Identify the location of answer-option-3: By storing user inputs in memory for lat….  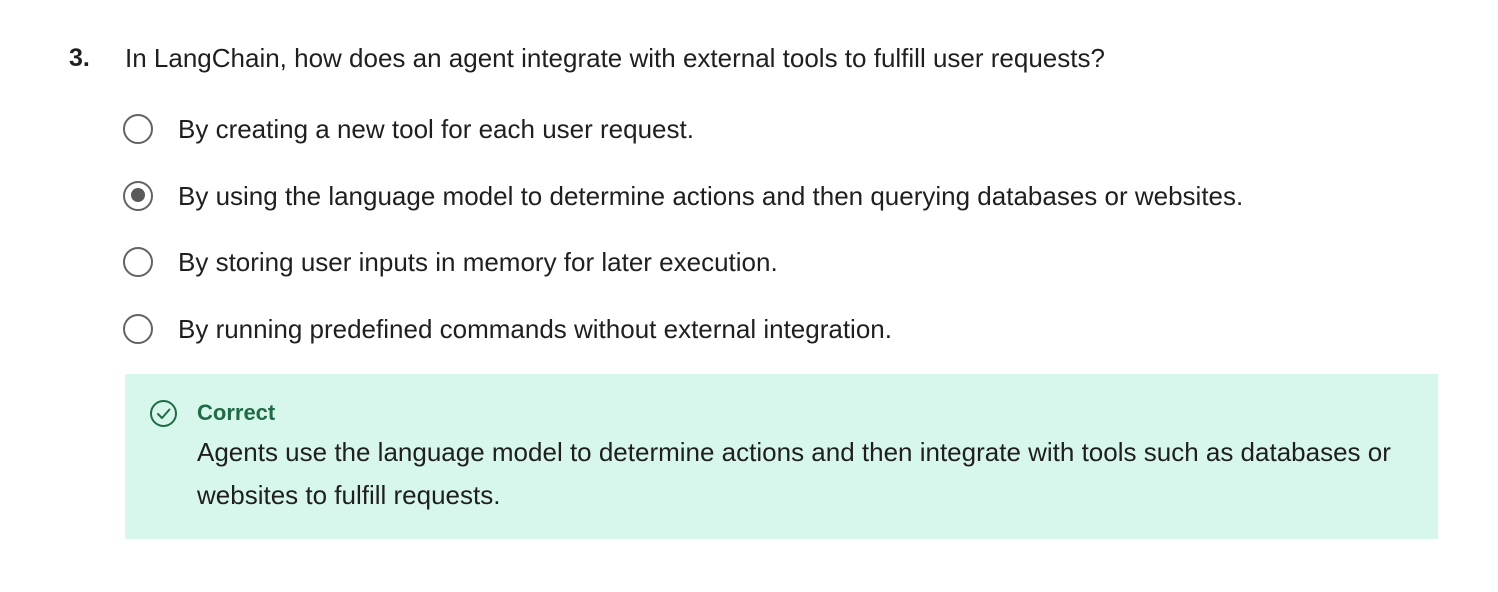
(773, 274).